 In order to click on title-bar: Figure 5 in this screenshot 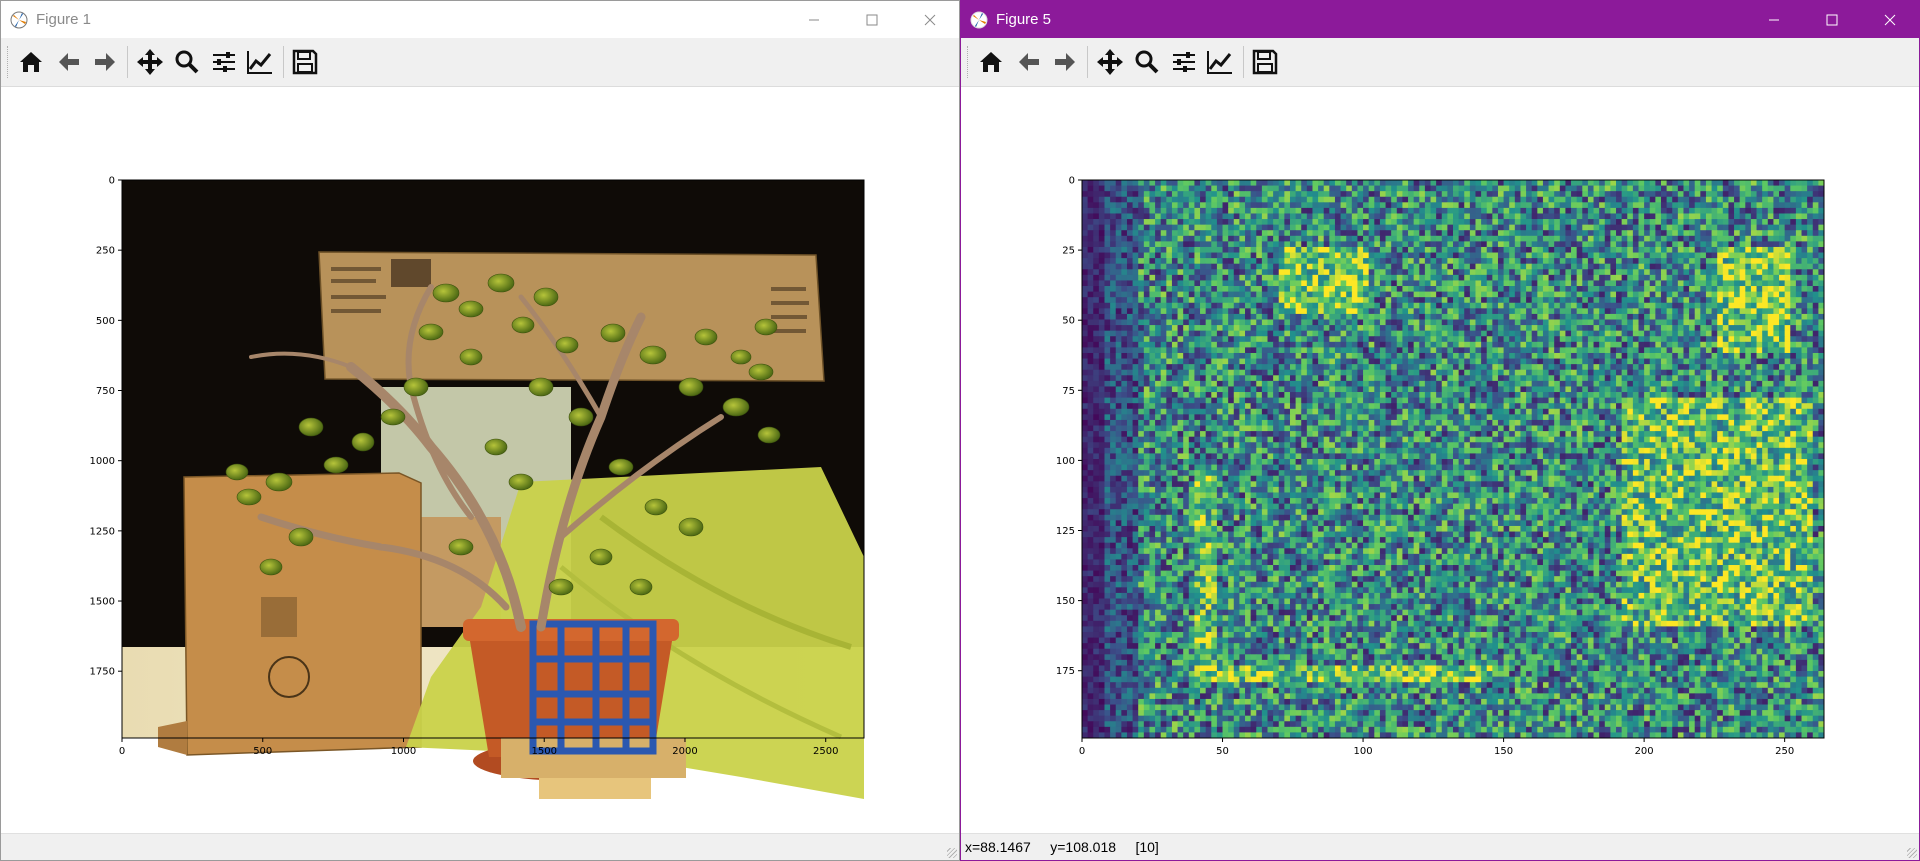, I will do `click(1440, 19)`.